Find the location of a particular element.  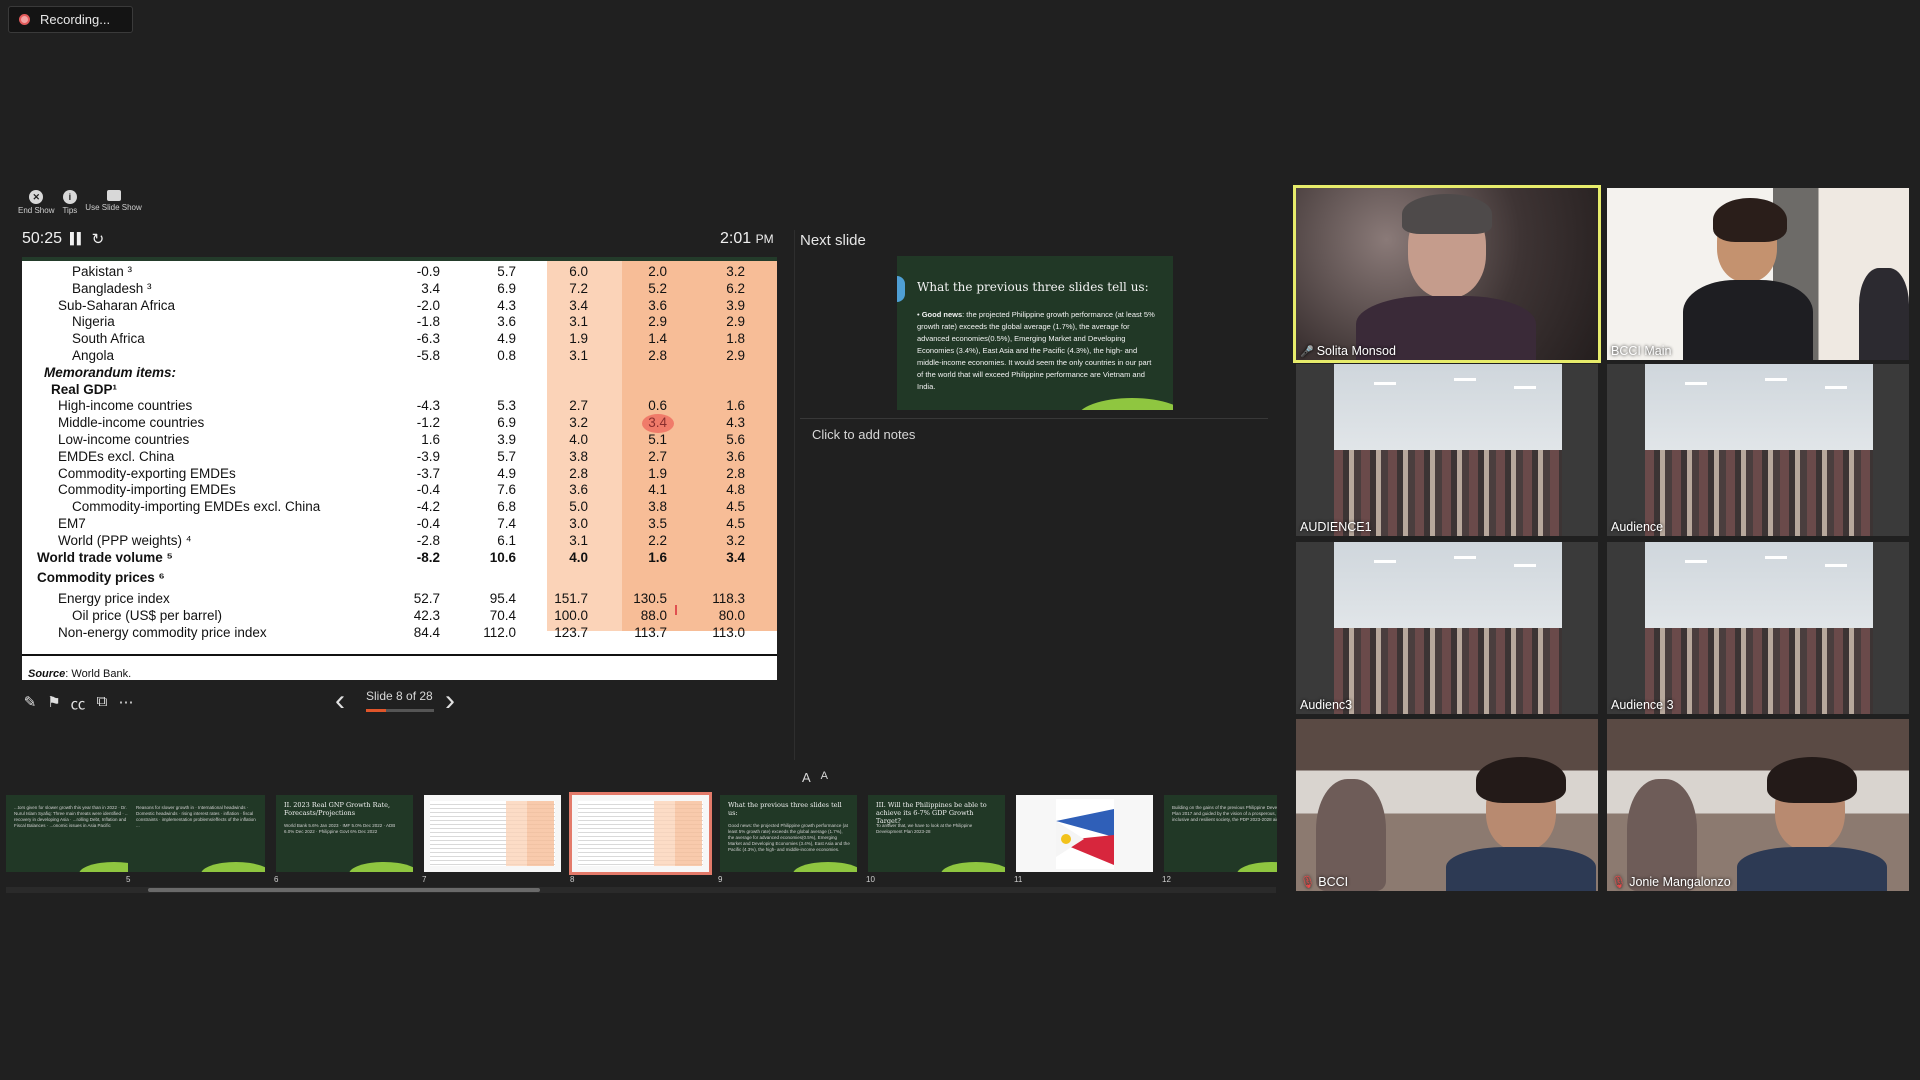

participant-video: Audience is located at coordinates (1758, 450).